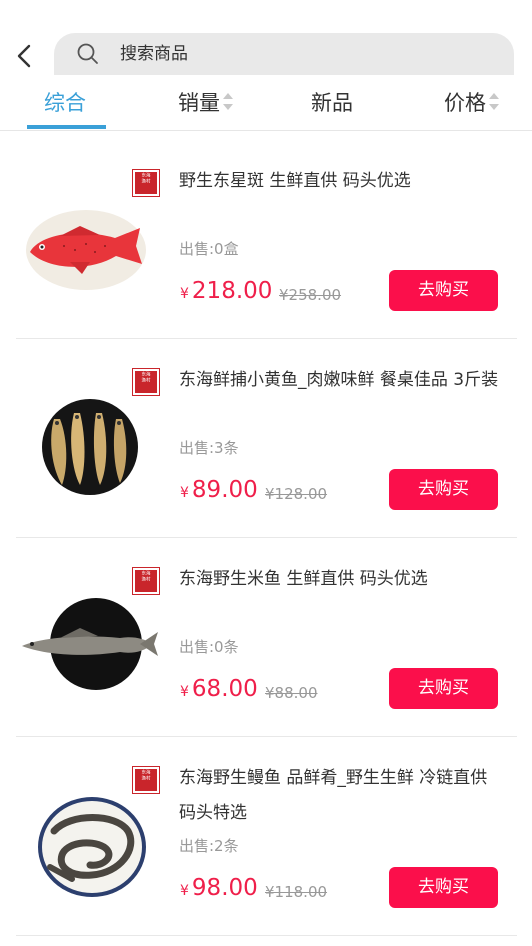 The image size is (532, 946). What do you see at coordinates (154, 54) in the screenshot?
I see `search-placeholder: 搜索商品` at bounding box center [154, 54].